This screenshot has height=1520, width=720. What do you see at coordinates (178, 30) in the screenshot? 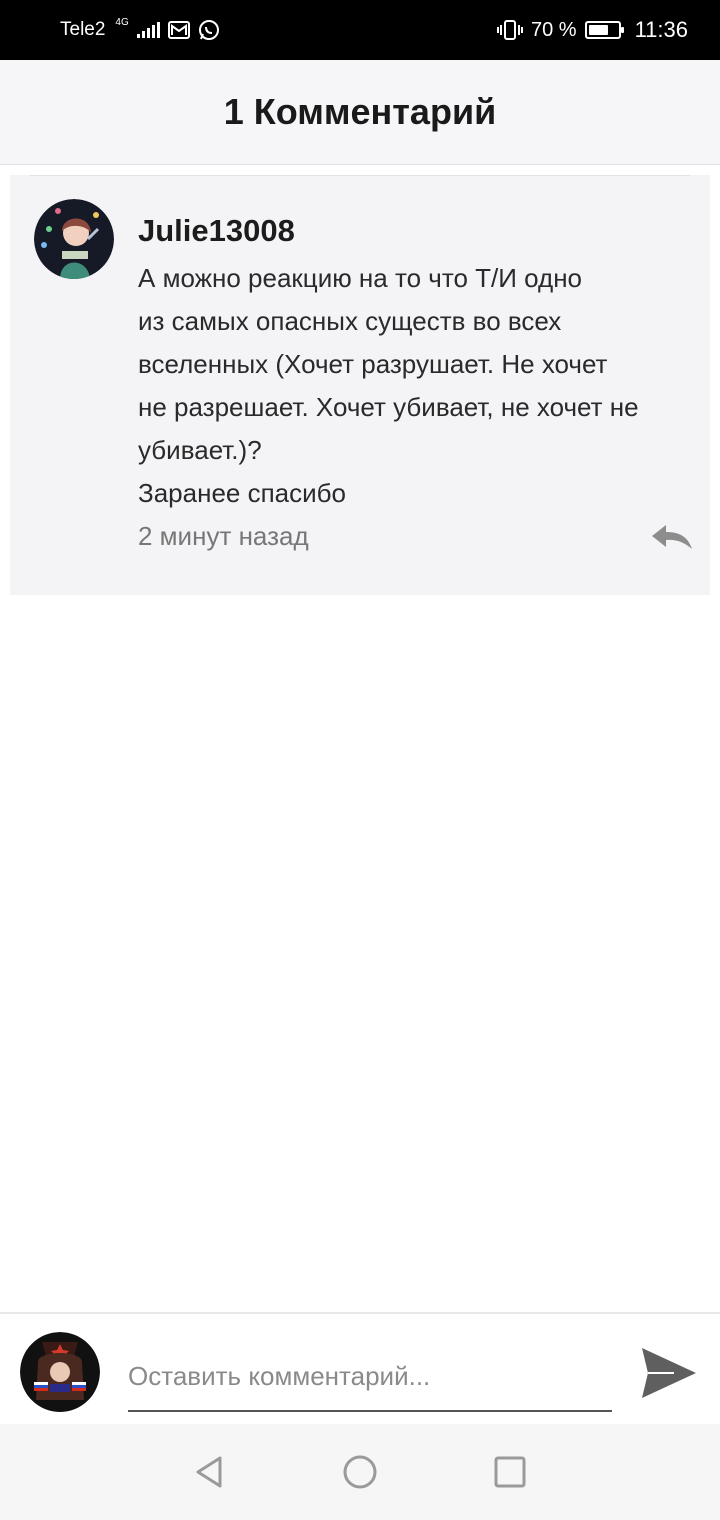
I see `mail-icon` at bounding box center [178, 30].